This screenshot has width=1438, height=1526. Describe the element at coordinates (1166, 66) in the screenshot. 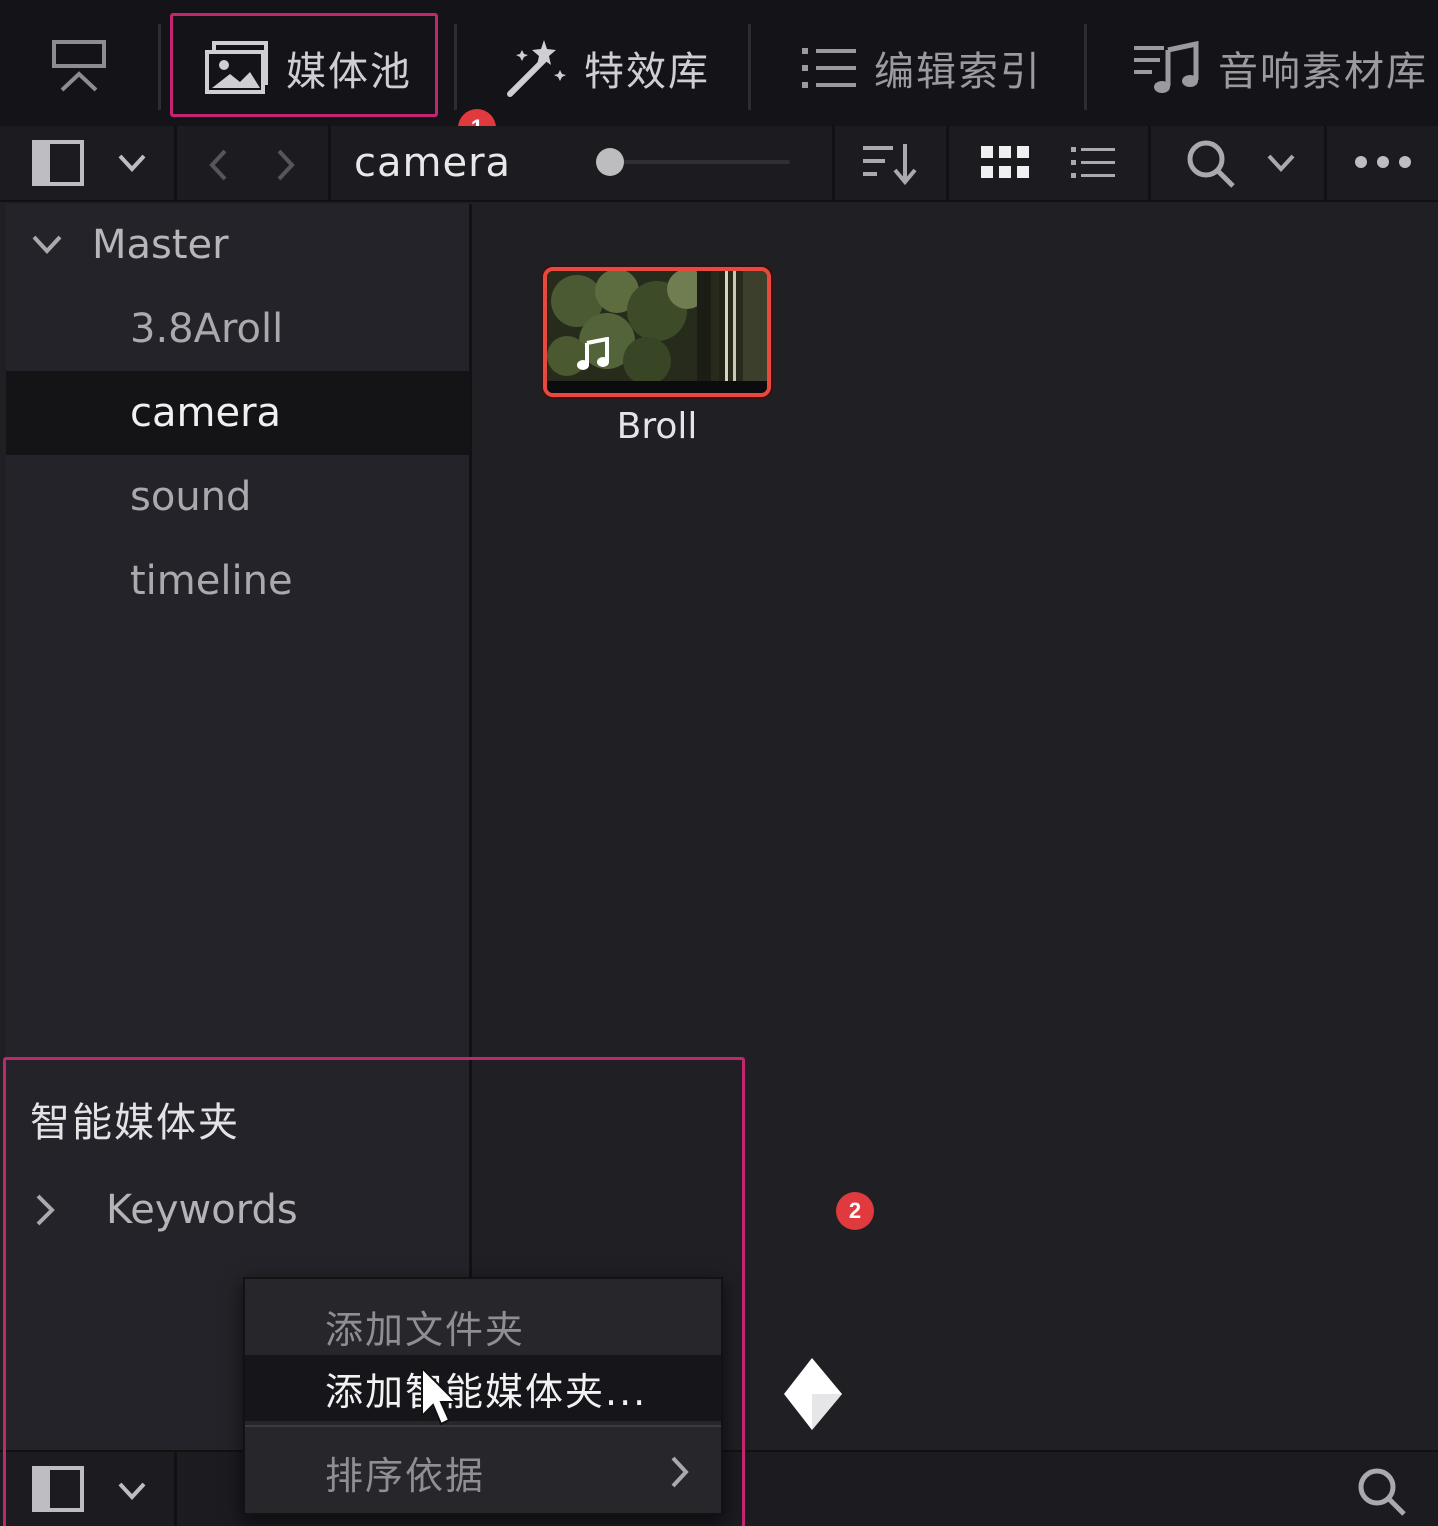

I see `sound-library-icon` at that location.